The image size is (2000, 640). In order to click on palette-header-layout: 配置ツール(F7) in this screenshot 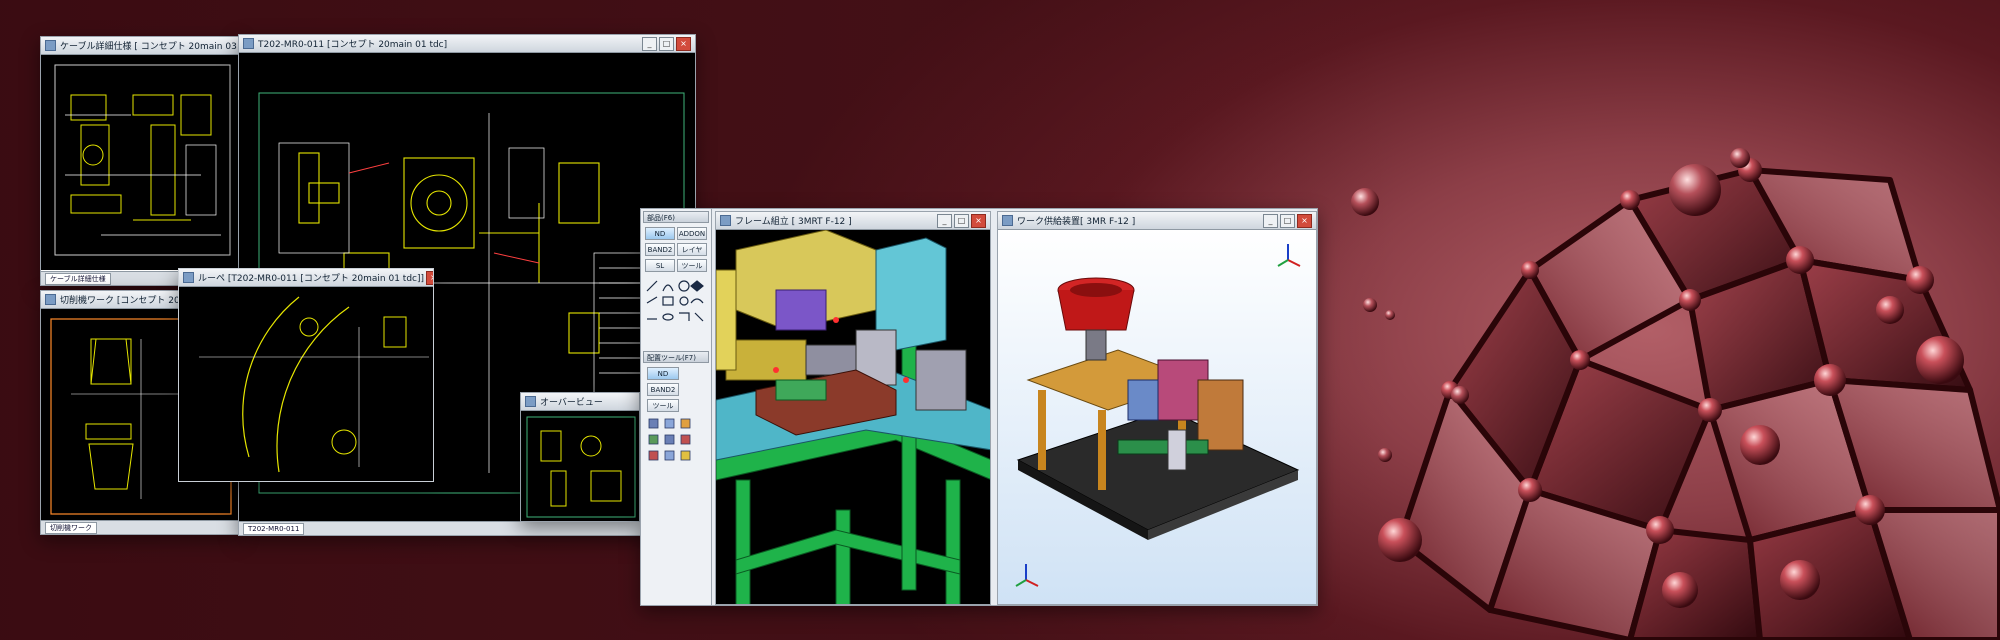, I will do `click(676, 357)`.